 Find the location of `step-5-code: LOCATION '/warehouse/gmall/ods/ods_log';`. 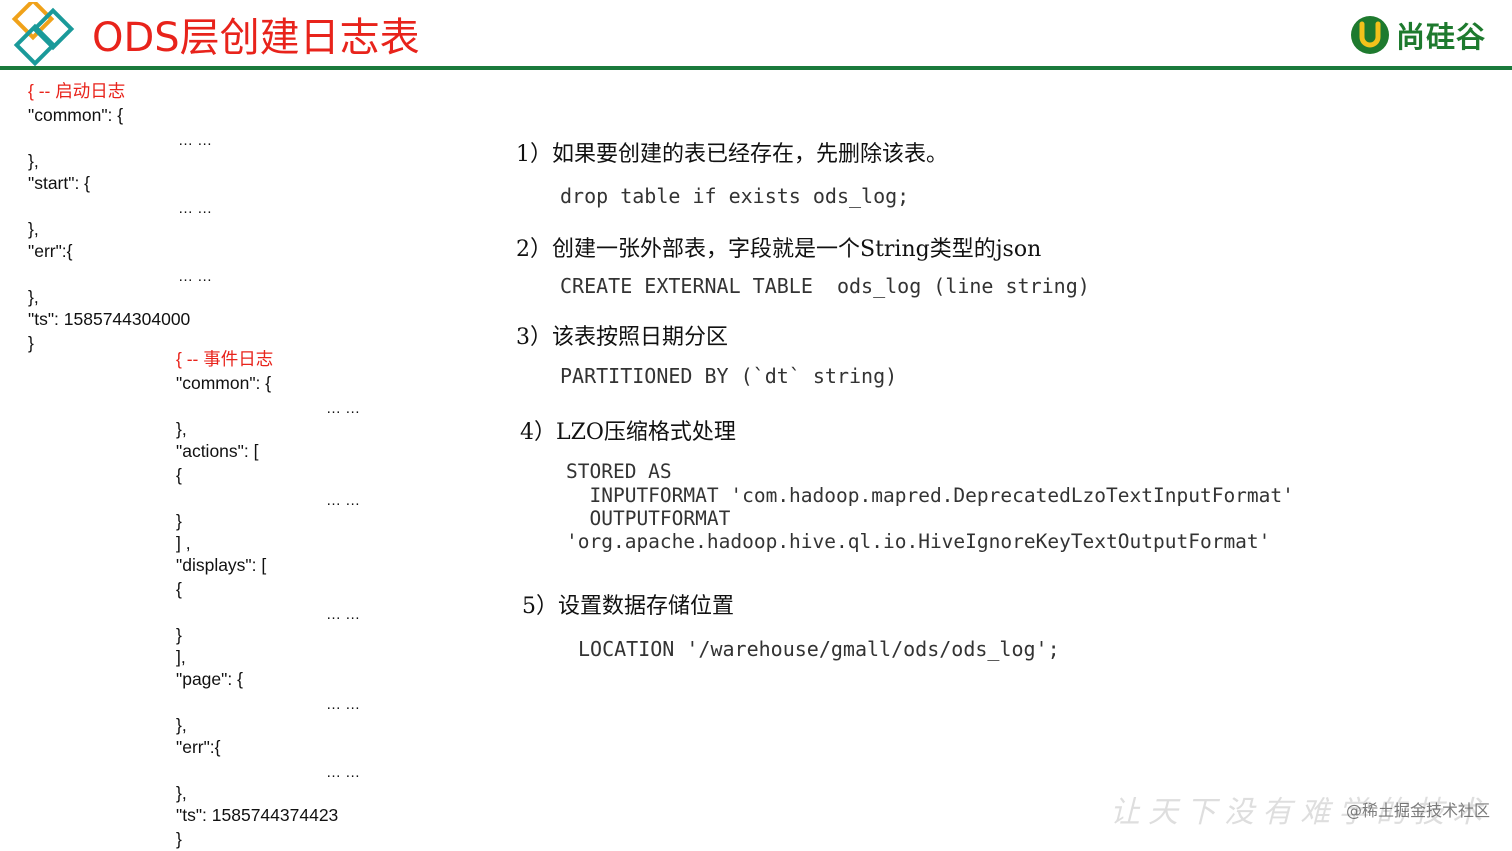

step-5-code: LOCATION '/warehouse/gmall/ods/ods_log'; is located at coordinates (819, 649).